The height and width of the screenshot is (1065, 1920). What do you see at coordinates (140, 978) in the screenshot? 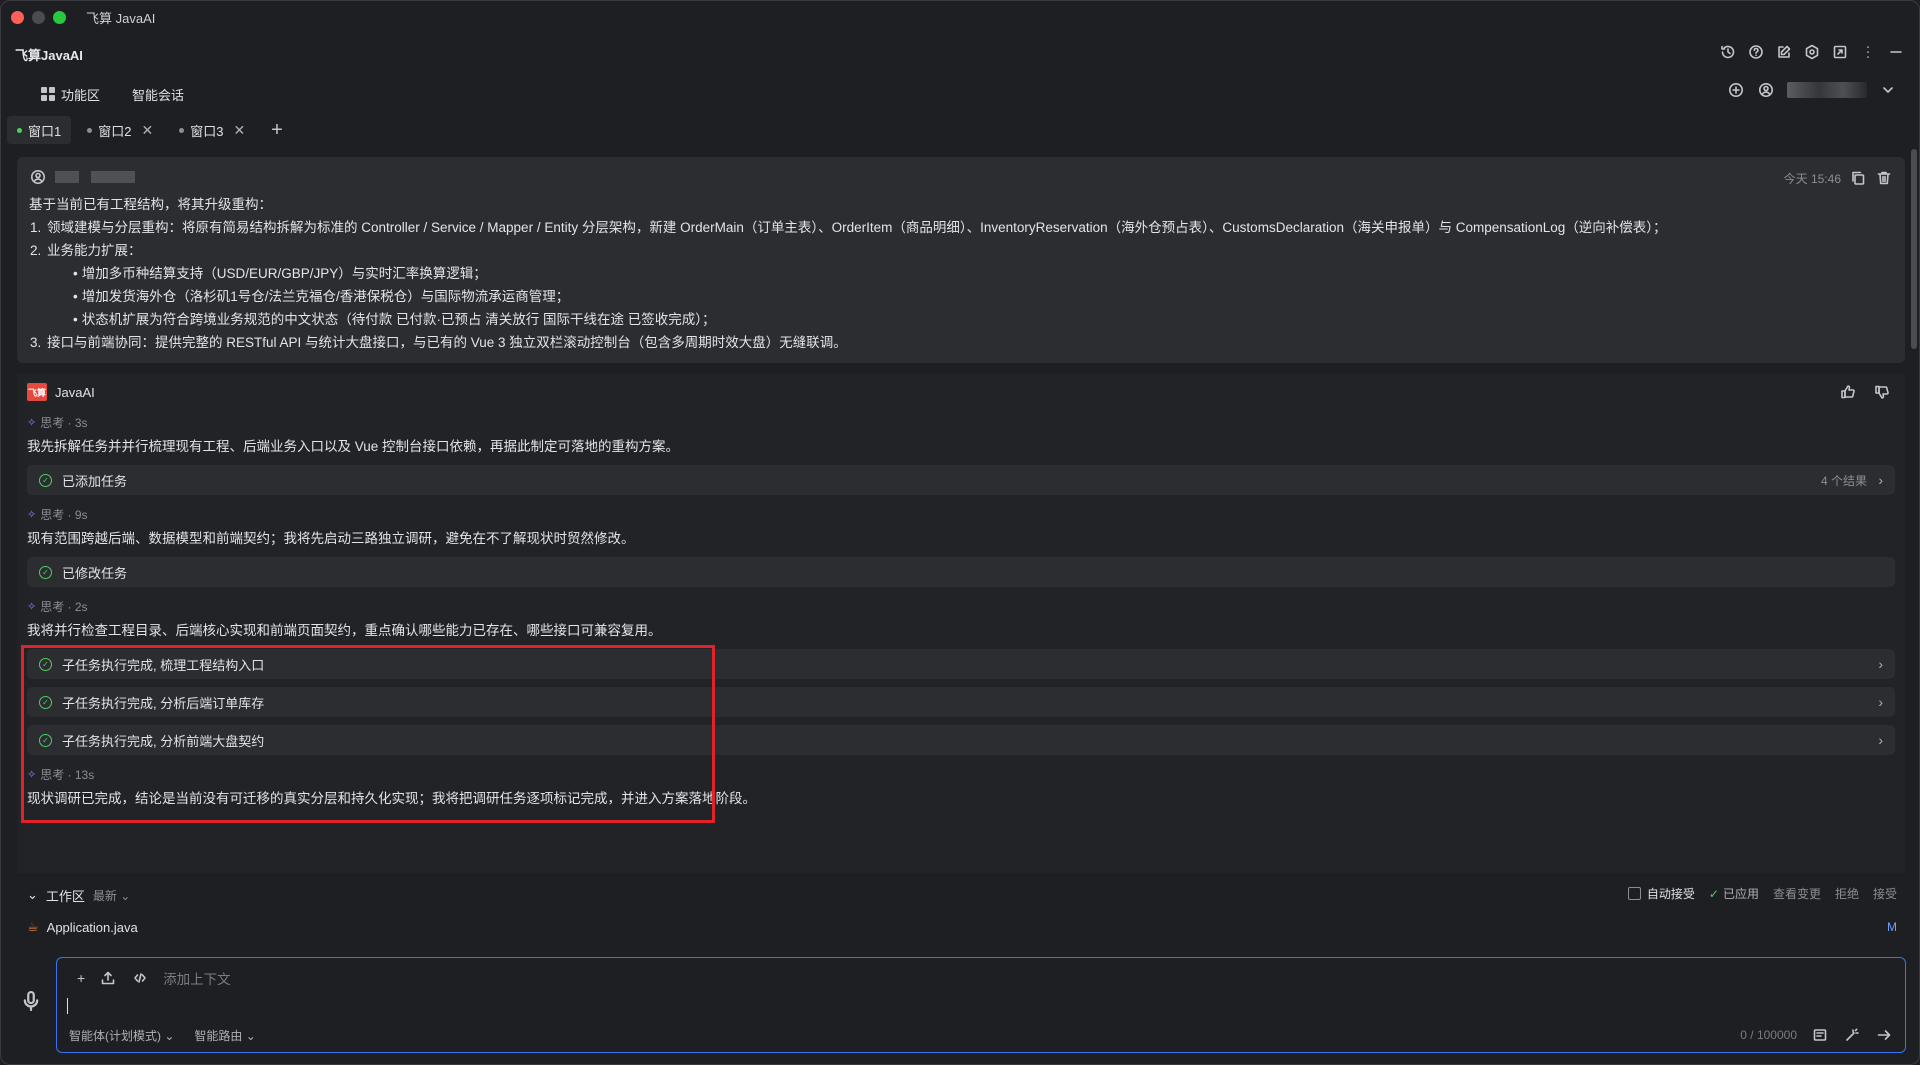
I see `code-icon` at bounding box center [140, 978].